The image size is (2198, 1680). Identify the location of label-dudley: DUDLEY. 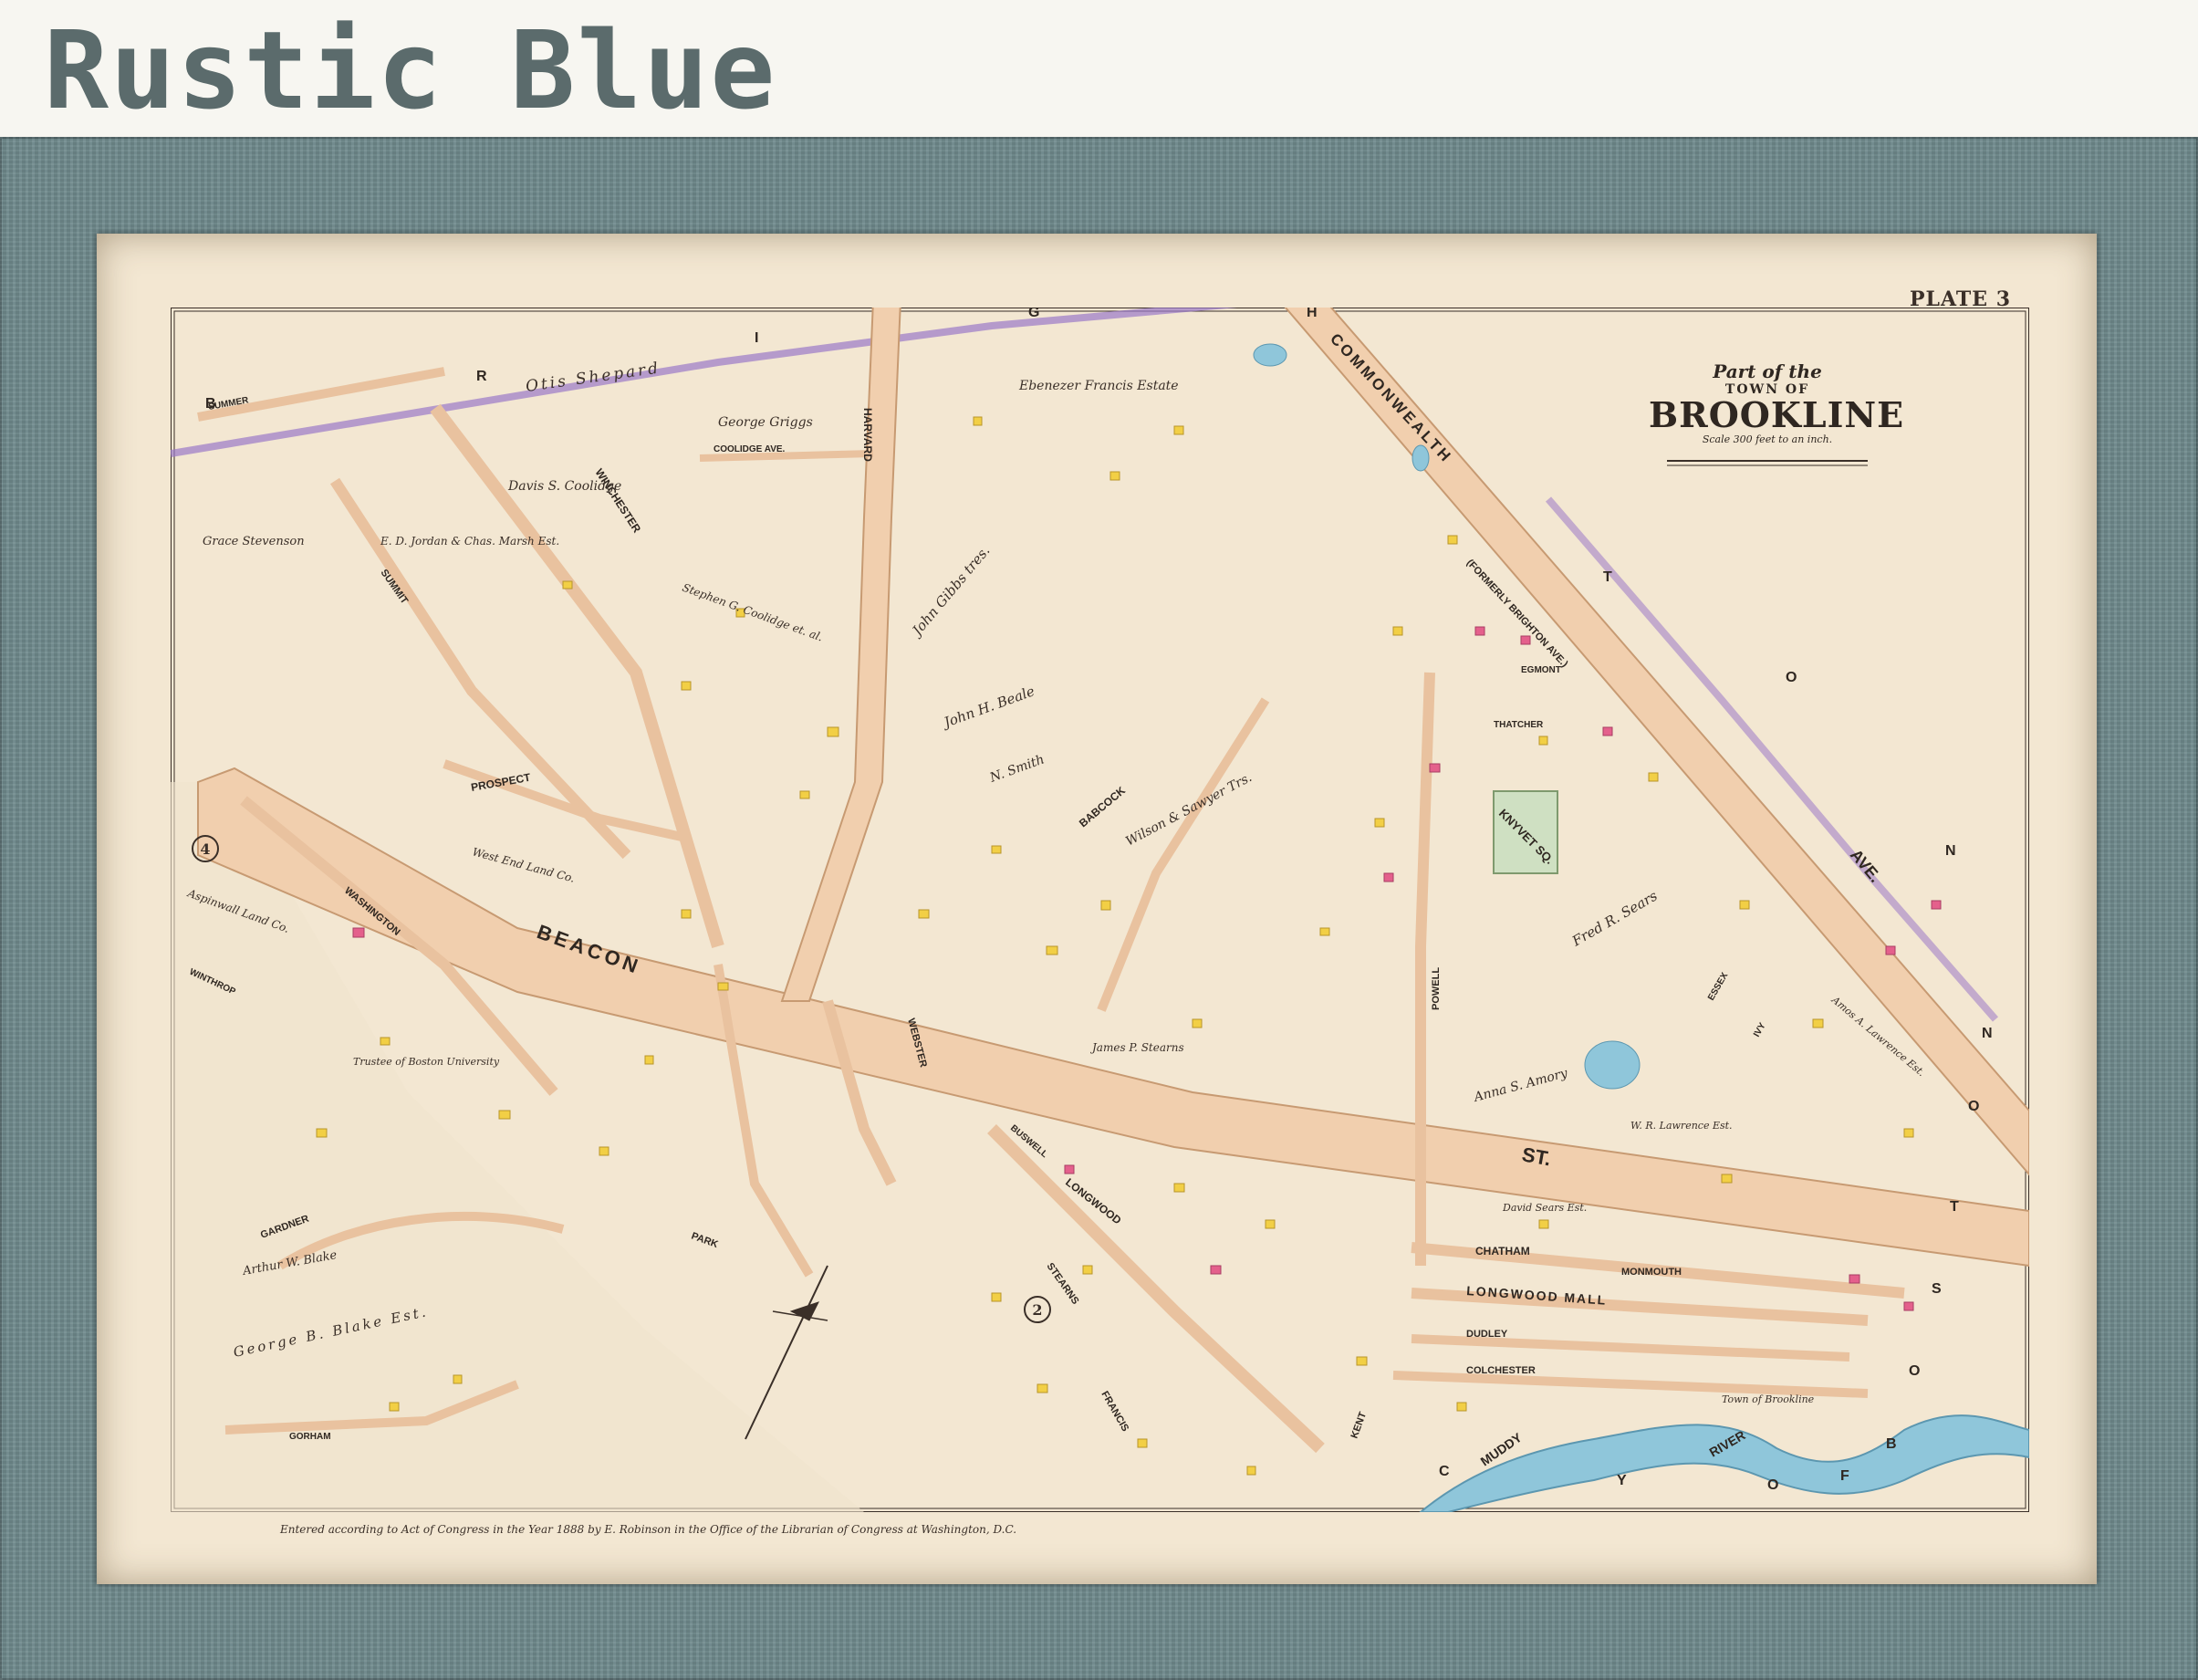
(1487, 1335).